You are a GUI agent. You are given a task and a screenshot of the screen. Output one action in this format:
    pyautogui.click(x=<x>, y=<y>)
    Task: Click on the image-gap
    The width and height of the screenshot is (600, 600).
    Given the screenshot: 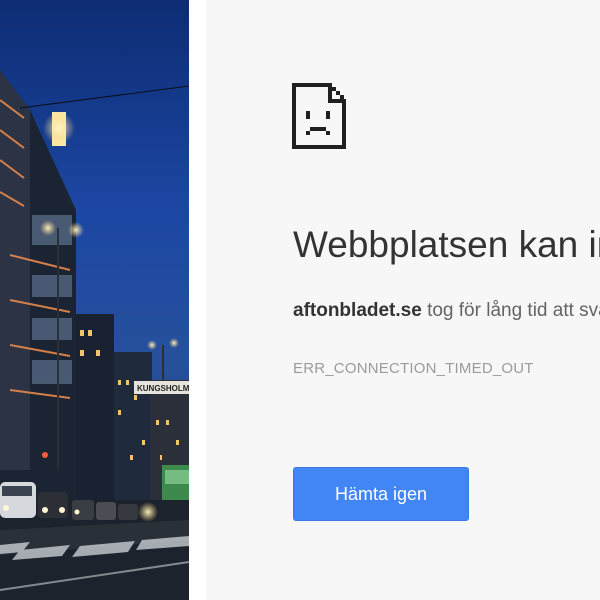 What is the action you would take?
    pyautogui.click(x=197, y=300)
    